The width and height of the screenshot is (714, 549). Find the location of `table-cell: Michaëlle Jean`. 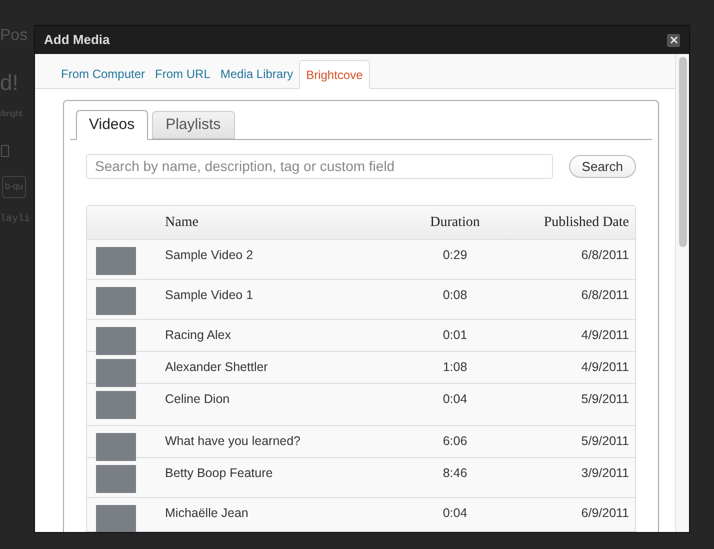

table-cell: Michaëlle Jean is located at coordinates (285, 513).